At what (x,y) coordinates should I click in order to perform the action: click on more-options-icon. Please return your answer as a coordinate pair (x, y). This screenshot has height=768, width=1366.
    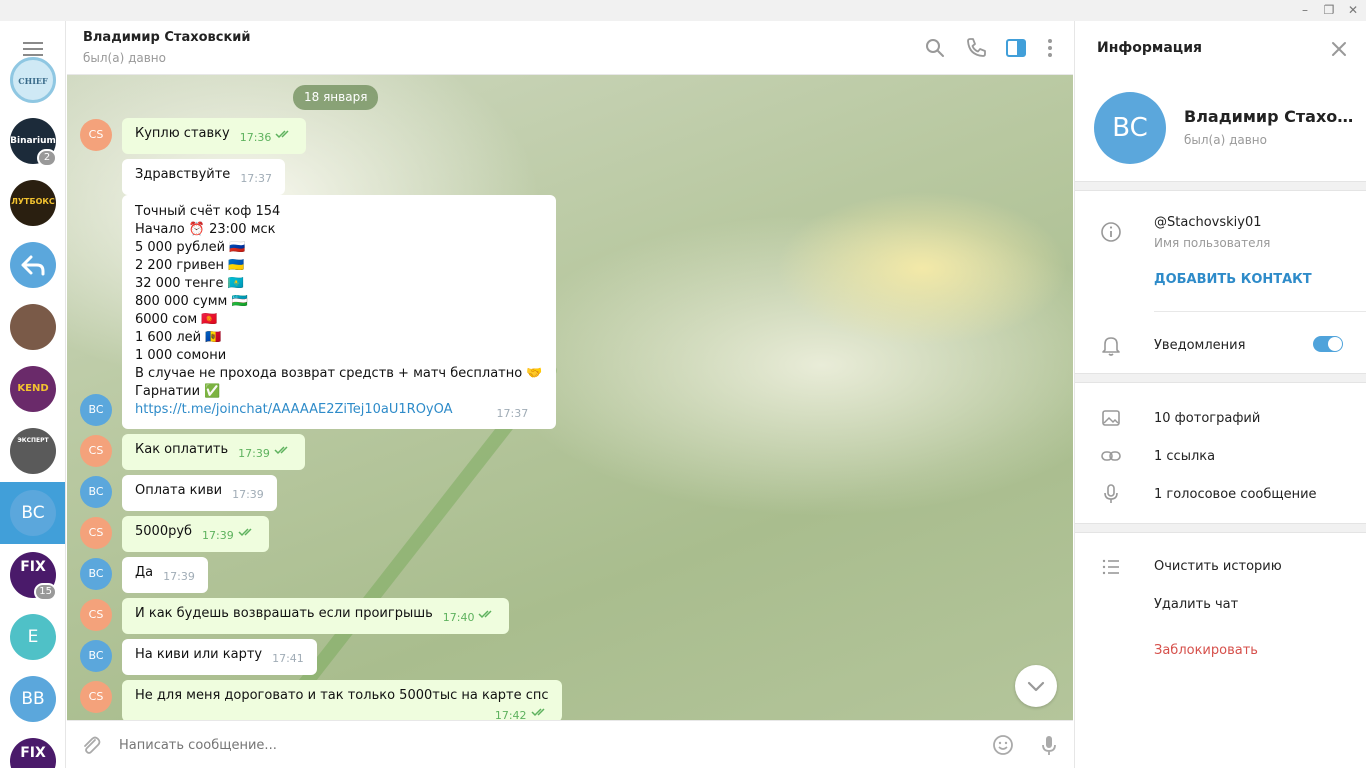
    Looking at the image, I should click on (1050, 48).